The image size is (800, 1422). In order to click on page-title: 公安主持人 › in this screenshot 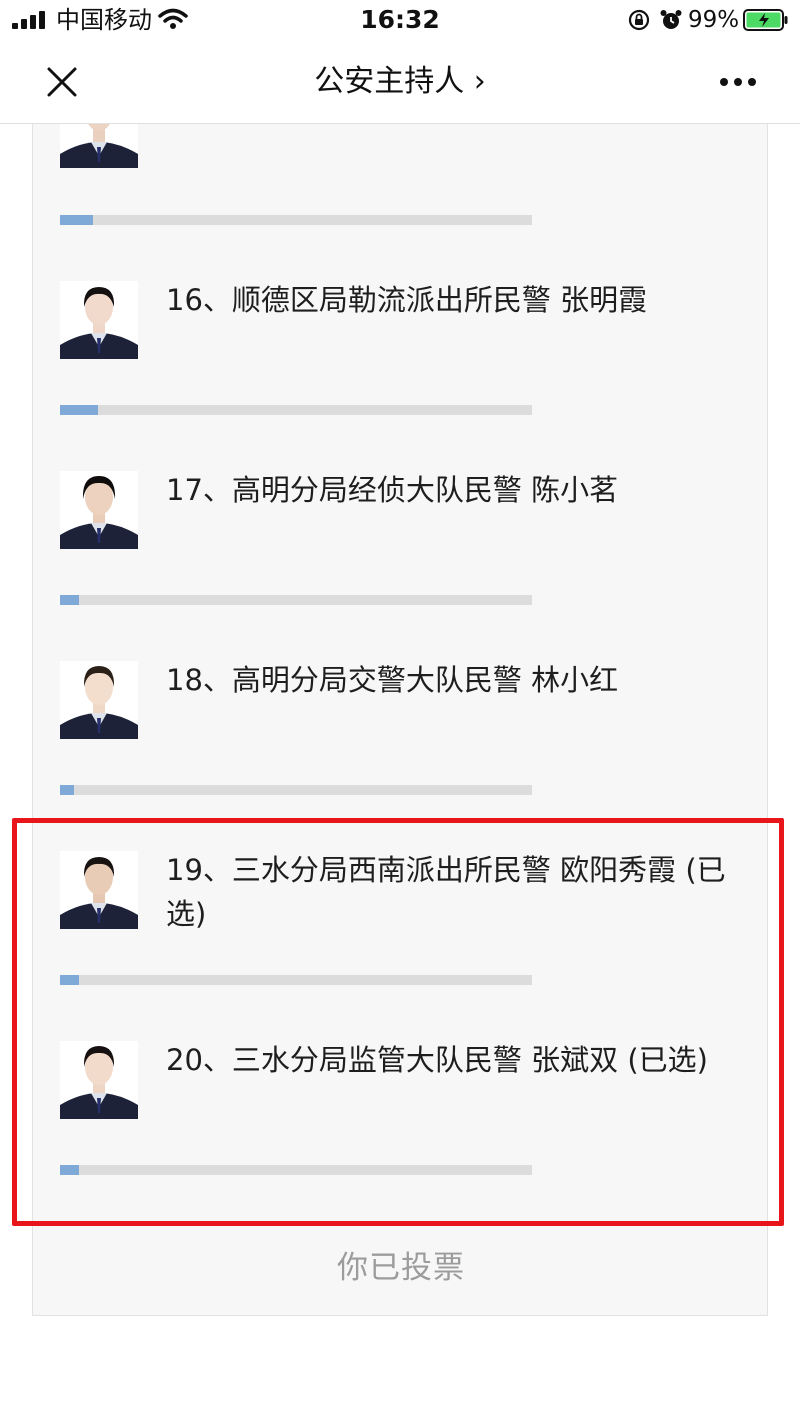, I will do `click(400, 82)`.